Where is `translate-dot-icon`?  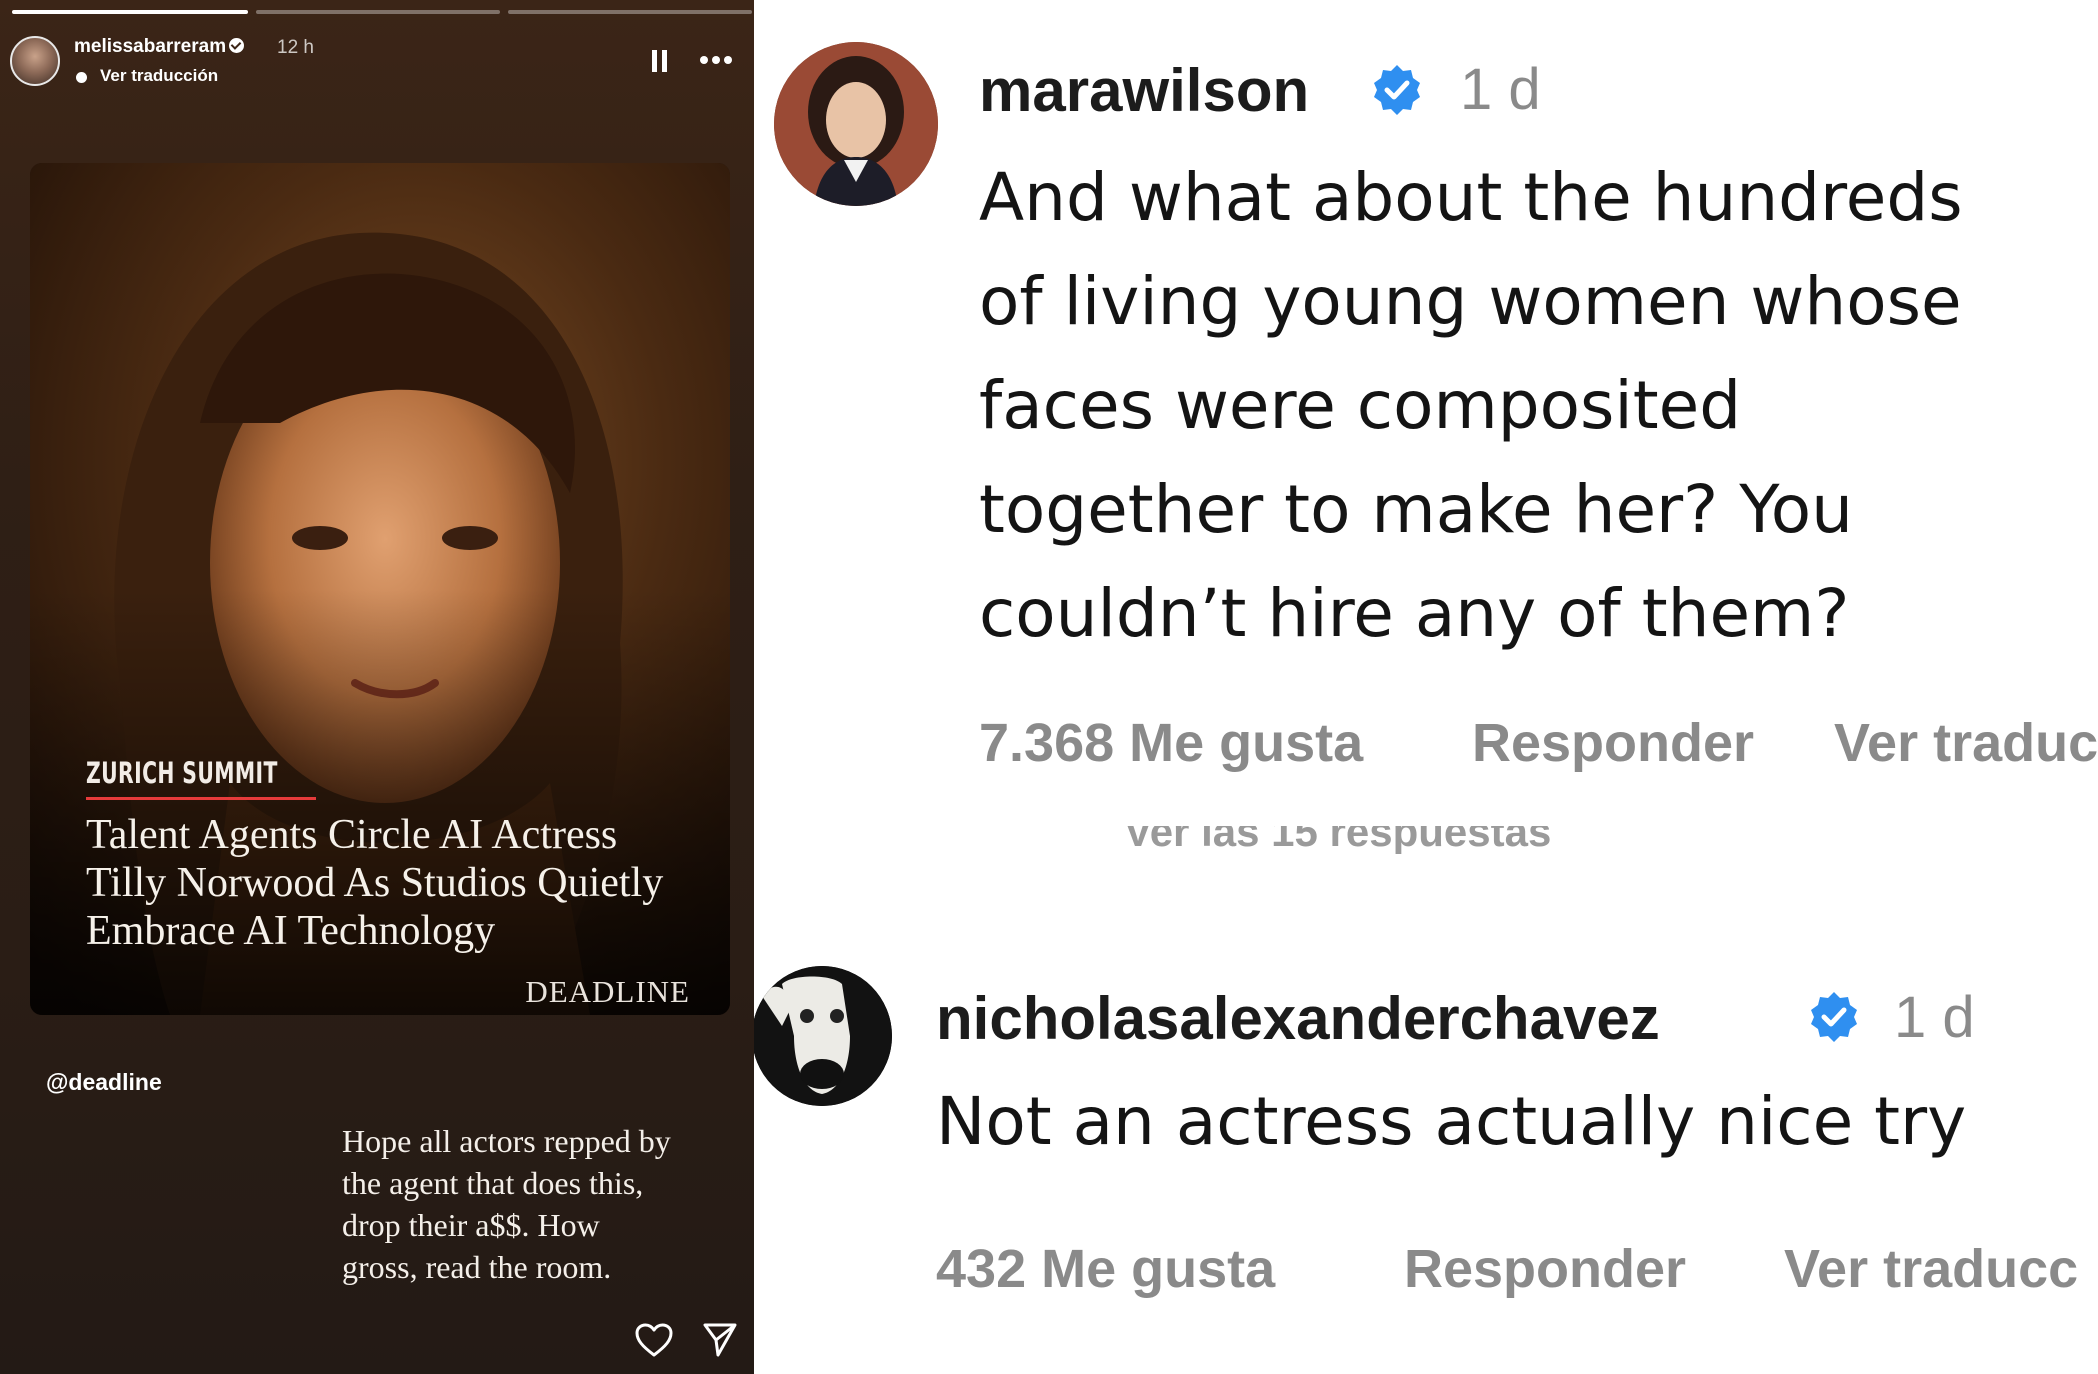 translate-dot-icon is located at coordinates (81, 77).